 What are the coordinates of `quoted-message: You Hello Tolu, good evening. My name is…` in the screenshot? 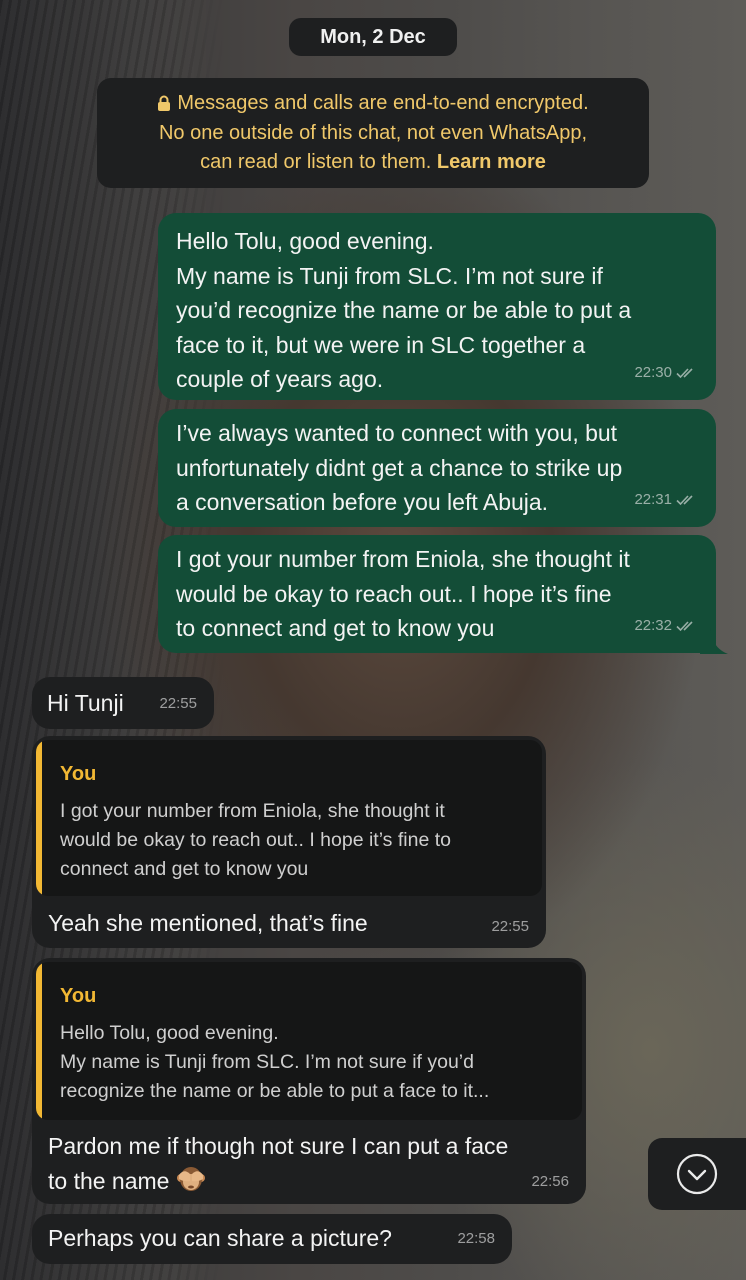 It's located at (309, 1041).